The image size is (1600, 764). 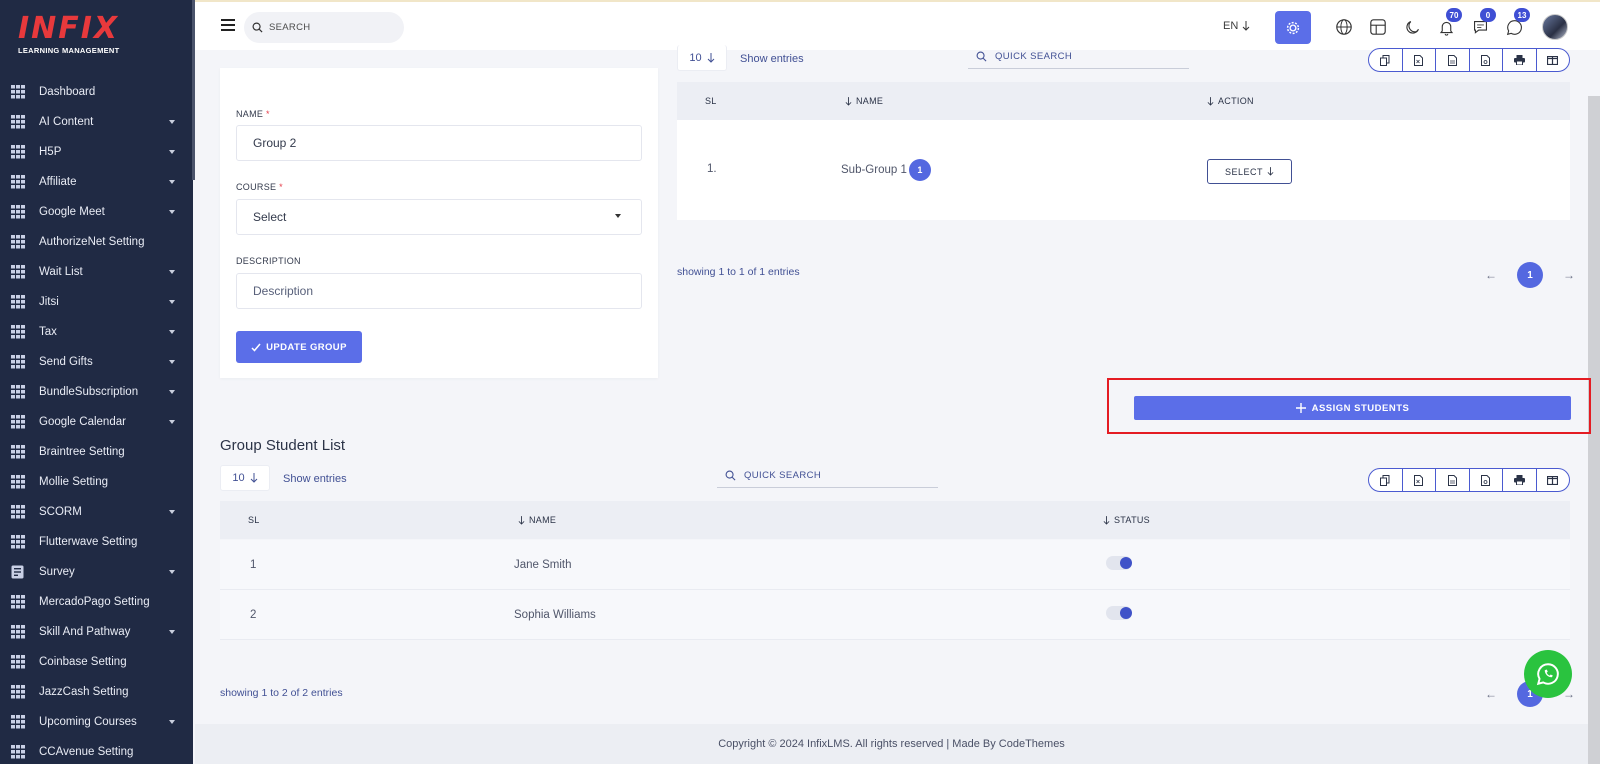 I want to click on logo: INFIX LEARNING MANAGEMENT, so click(x=78, y=37).